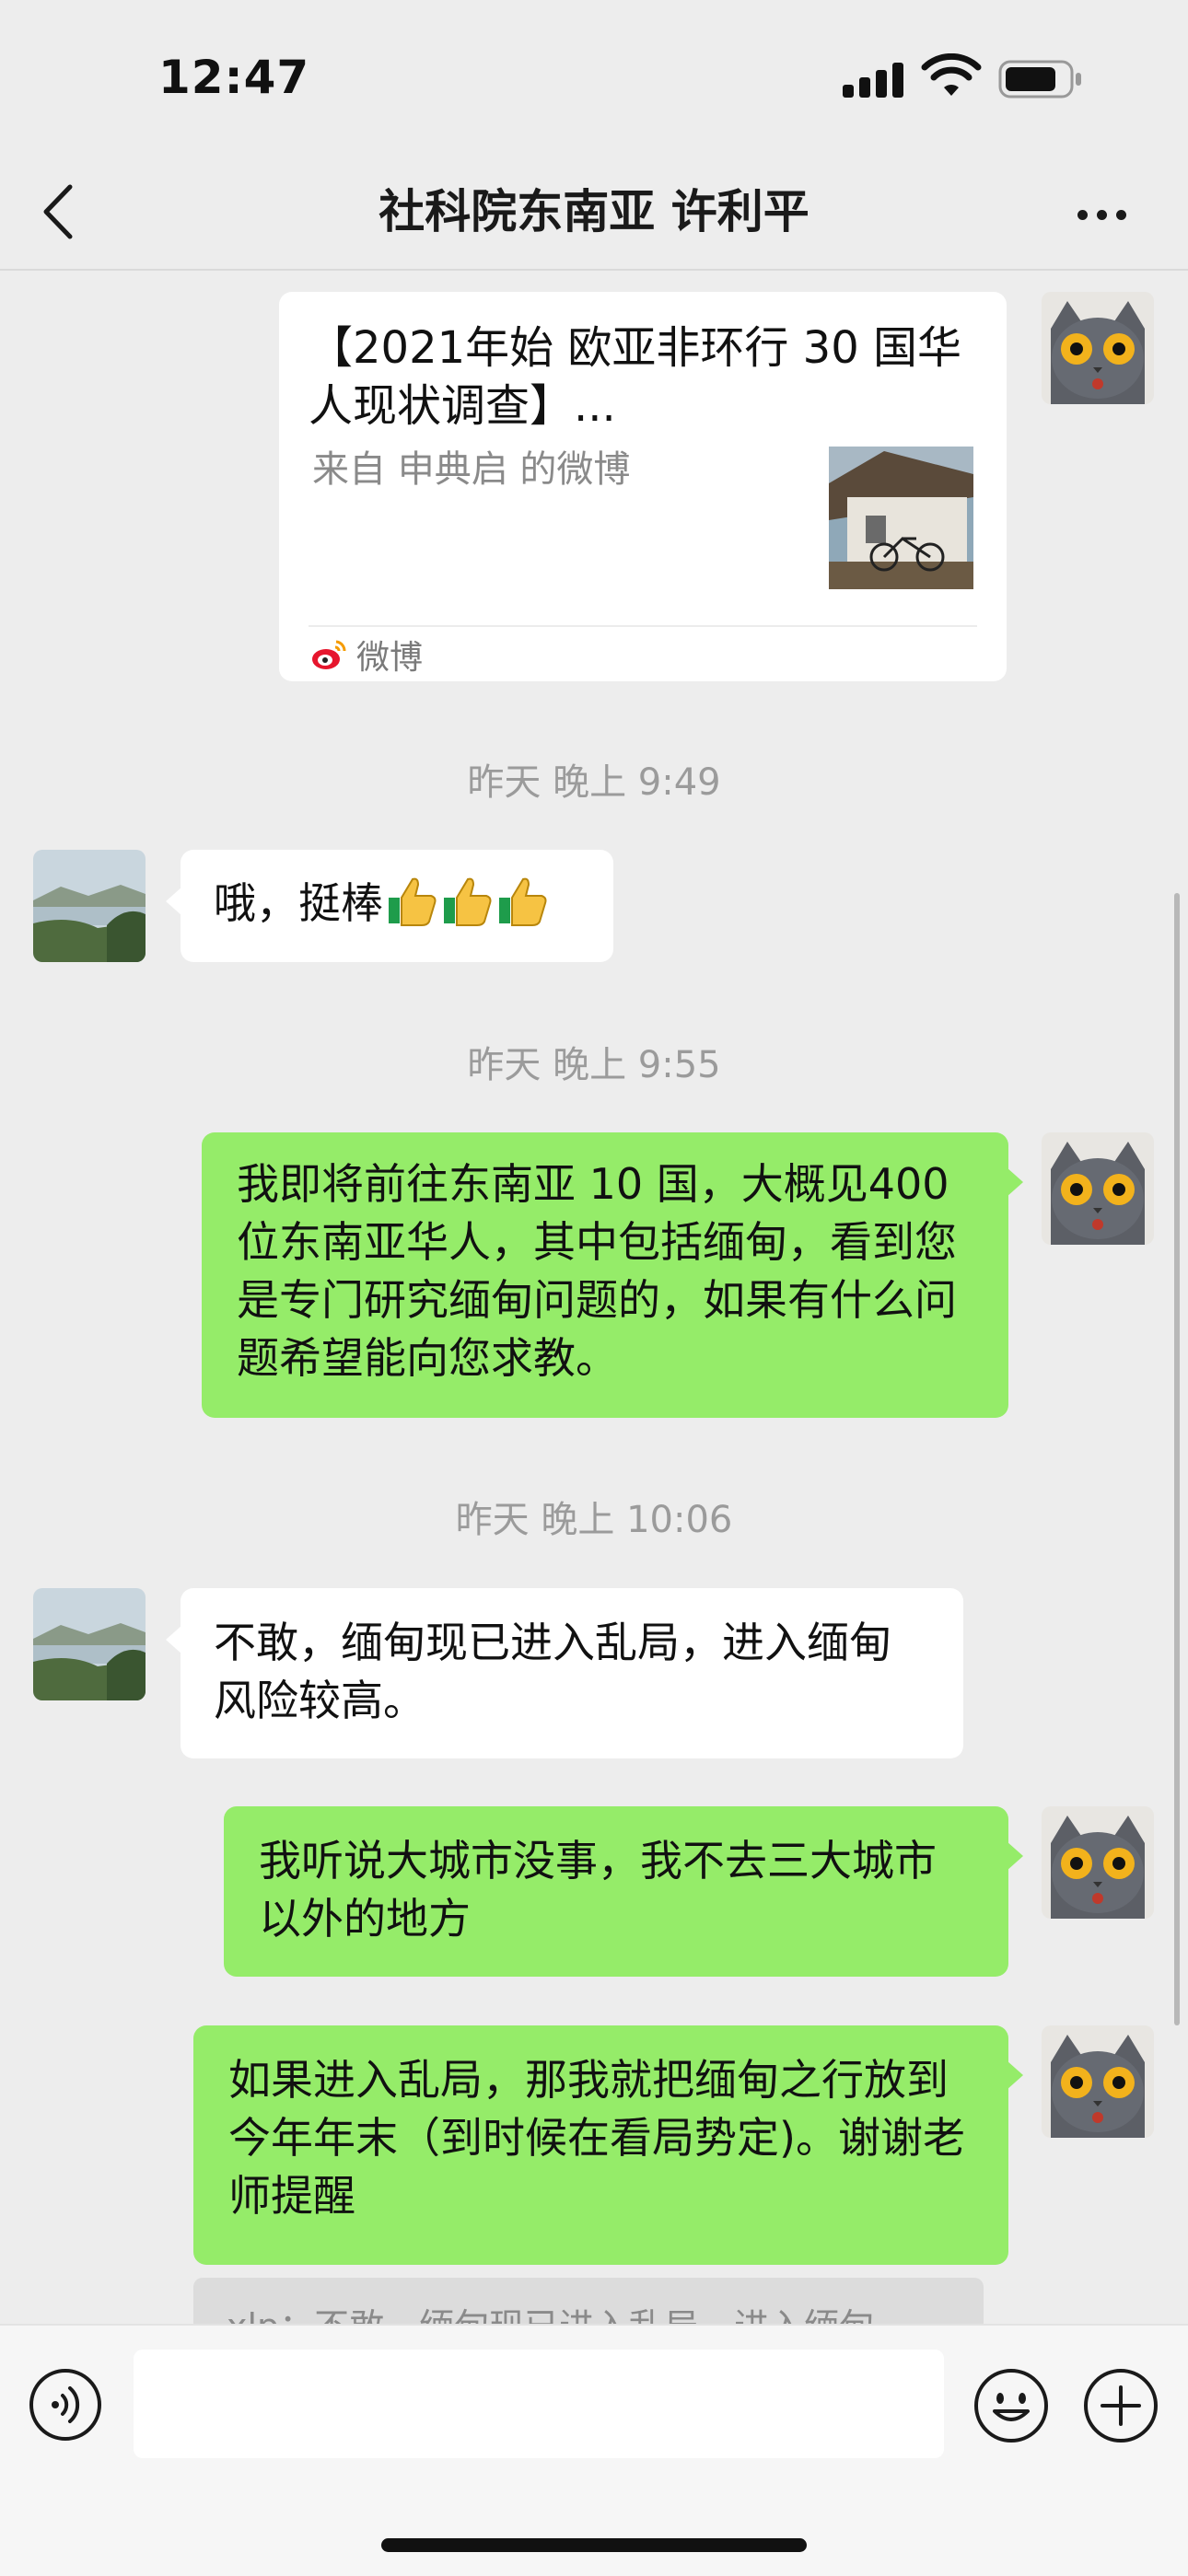 Image resolution: width=1188 pixels, height=2576 pixels. I want to click on message-text: 哦，挺棒, so click(298, 903).